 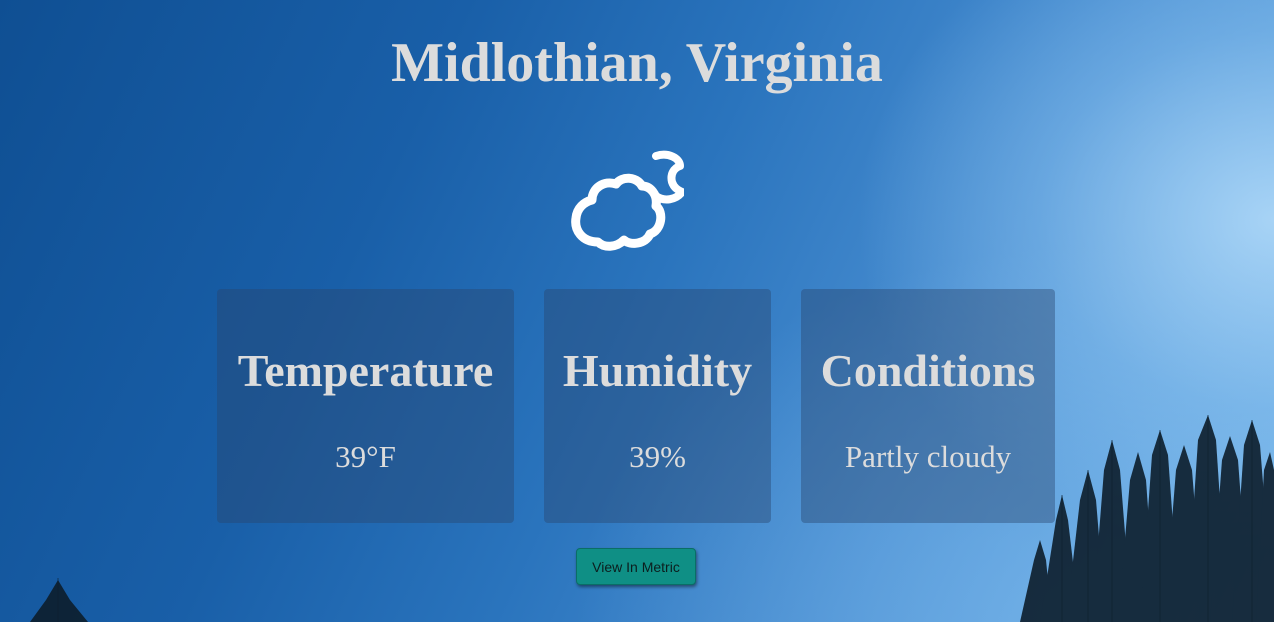 What do you see at coordinates (657, 406) in the screenshot?
I see `humidity-card: Humidity 39%` at bounding box center [657, 406].